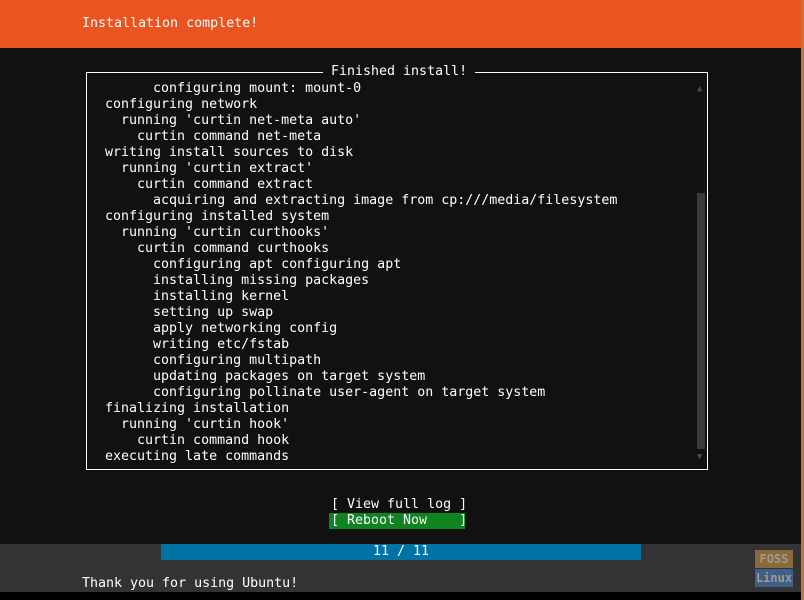 The width and height of the screenshot is (804, 600). Describe the element at coordinates (197, 344) in the screenshot. I see `log-line: writing etc/fstab` at that location.